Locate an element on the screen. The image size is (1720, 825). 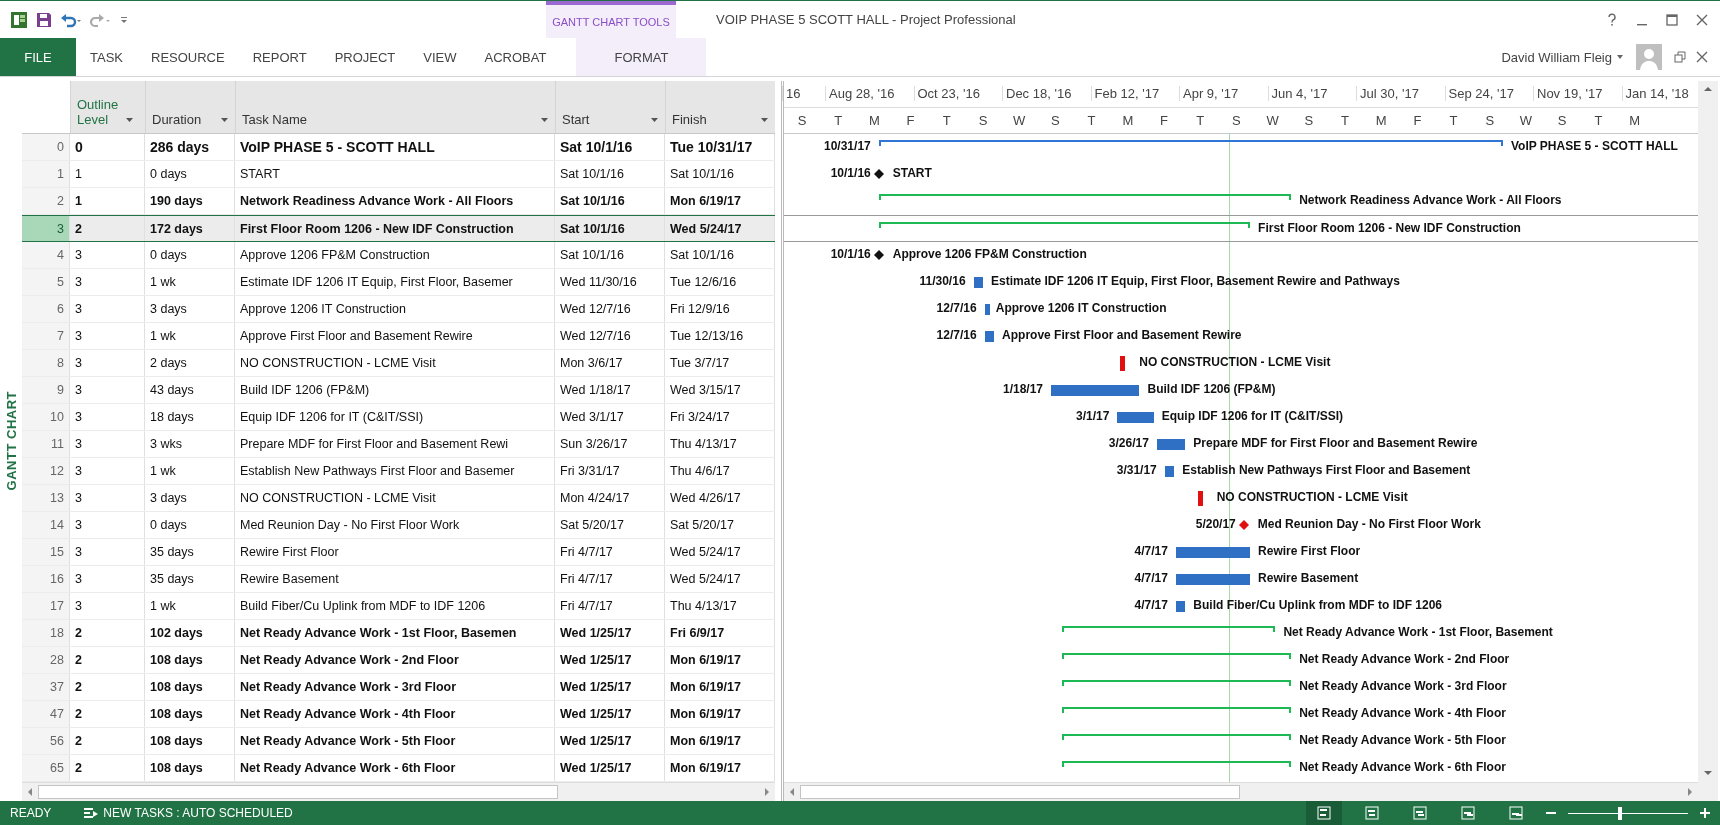
view-button is located at coordinates (1324, 813).